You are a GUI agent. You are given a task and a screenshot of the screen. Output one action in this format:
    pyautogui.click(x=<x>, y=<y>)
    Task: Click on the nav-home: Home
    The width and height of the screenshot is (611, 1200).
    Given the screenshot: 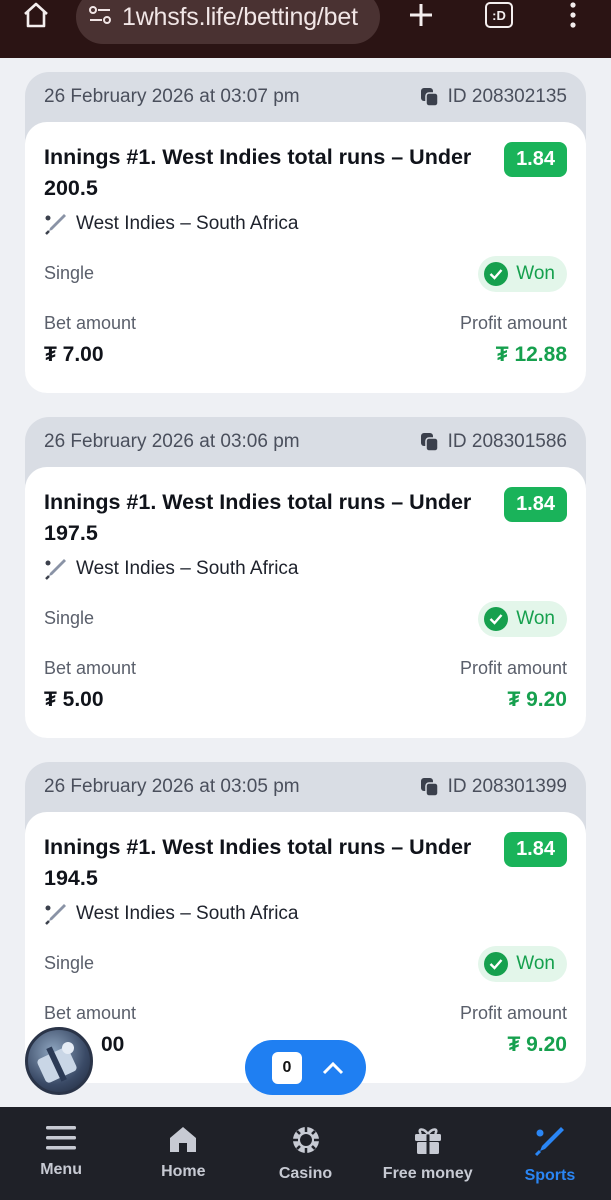 What is the action you would take?
    pyautogui.click(x=183, y=1153)
    